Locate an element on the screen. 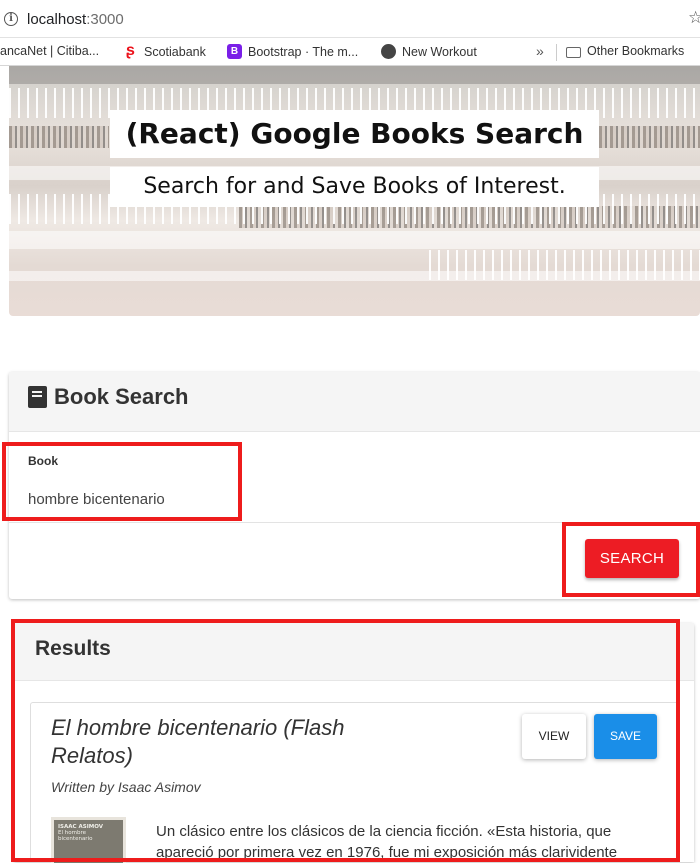 Image resolution: width=700 pixels, height=863 pixels. hero-floor is located at coordinates (354, 276).